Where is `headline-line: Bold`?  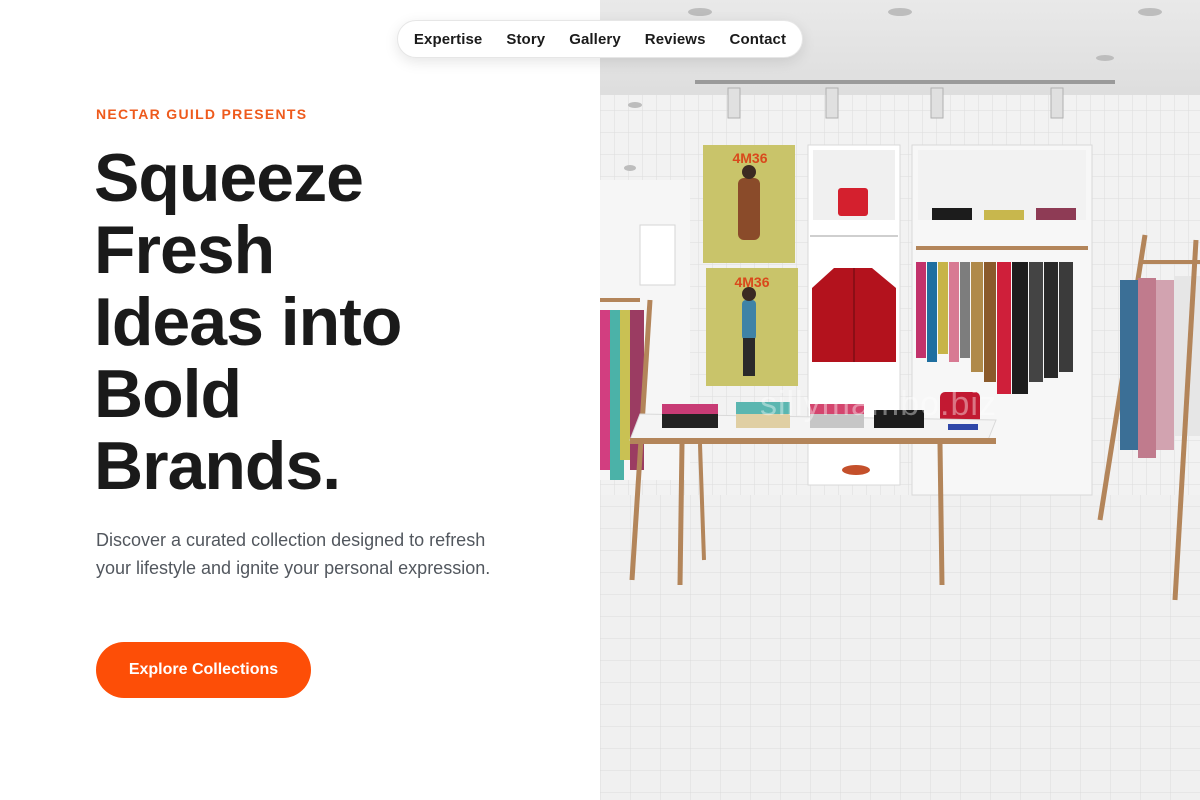
headline-line: Bold is located at coordinates (168, 394).